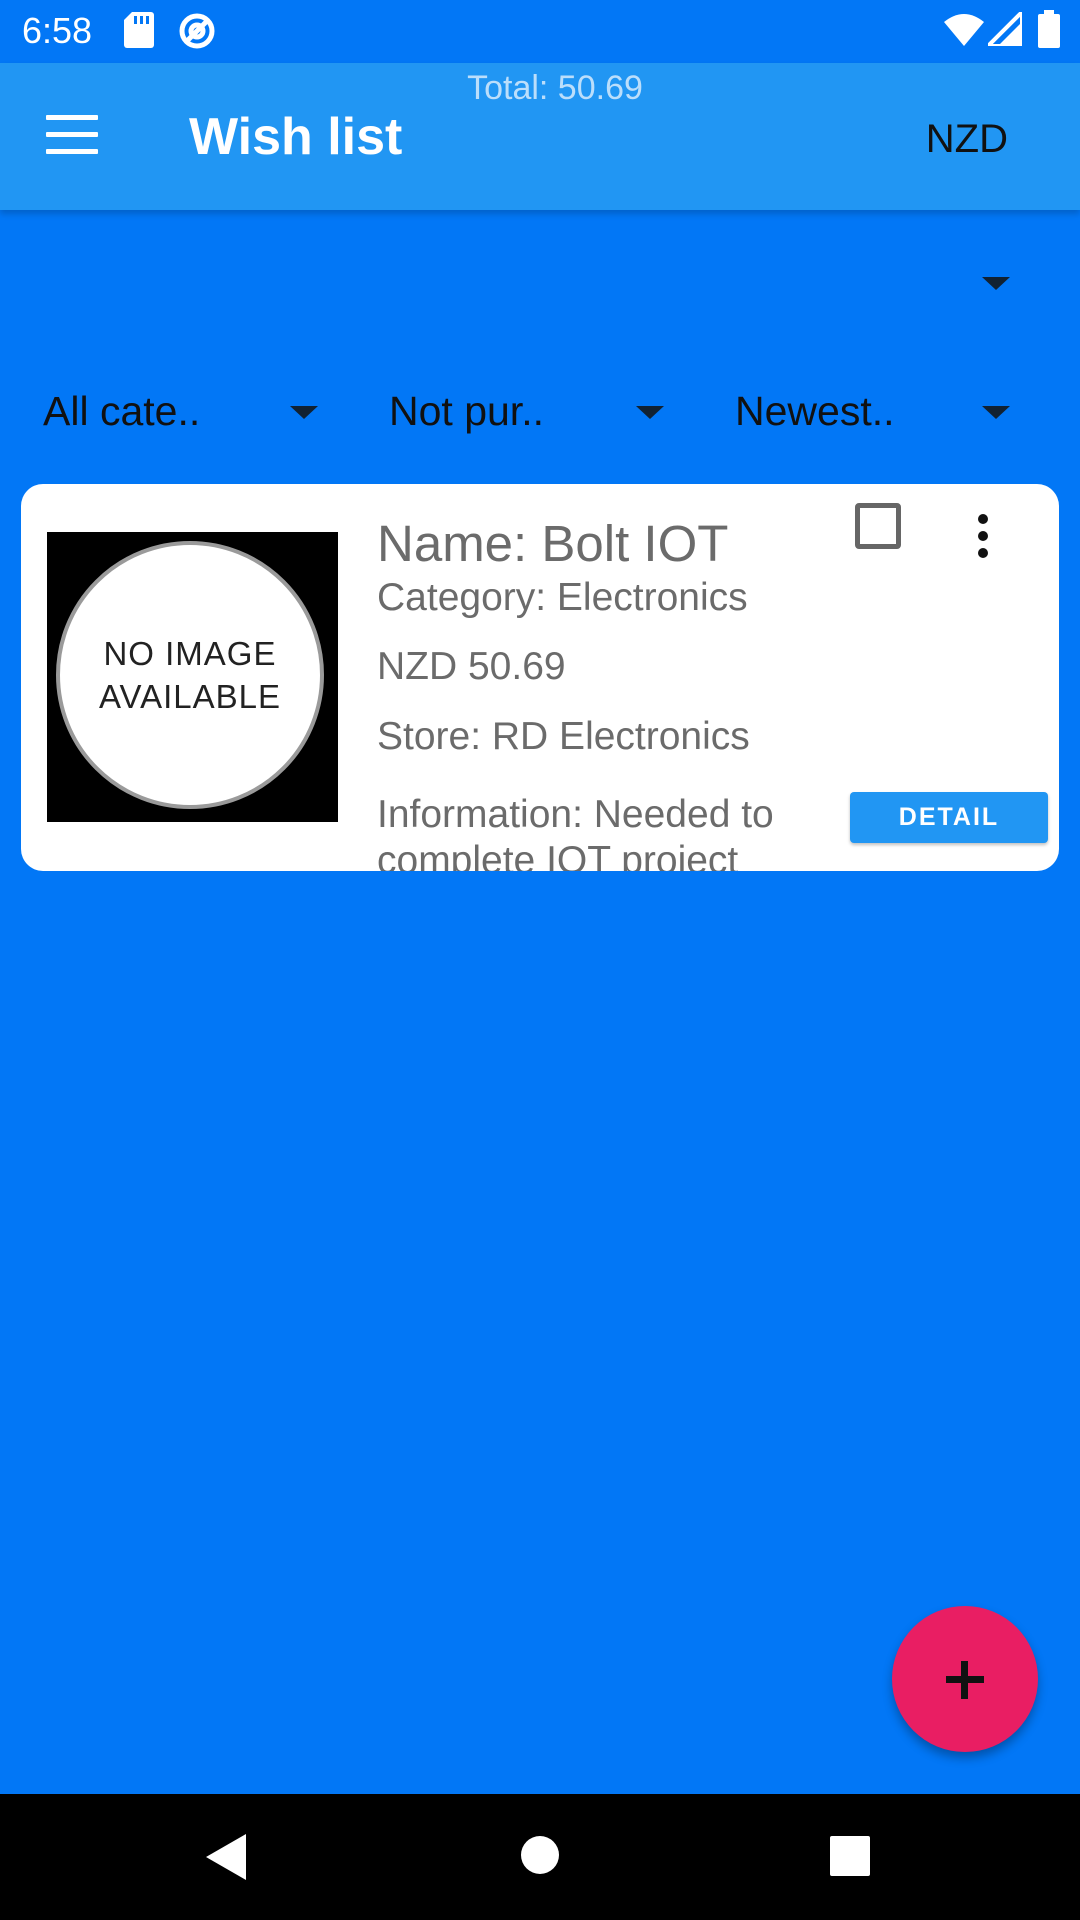  I want to click on signal-icon, so click(1005, 29).